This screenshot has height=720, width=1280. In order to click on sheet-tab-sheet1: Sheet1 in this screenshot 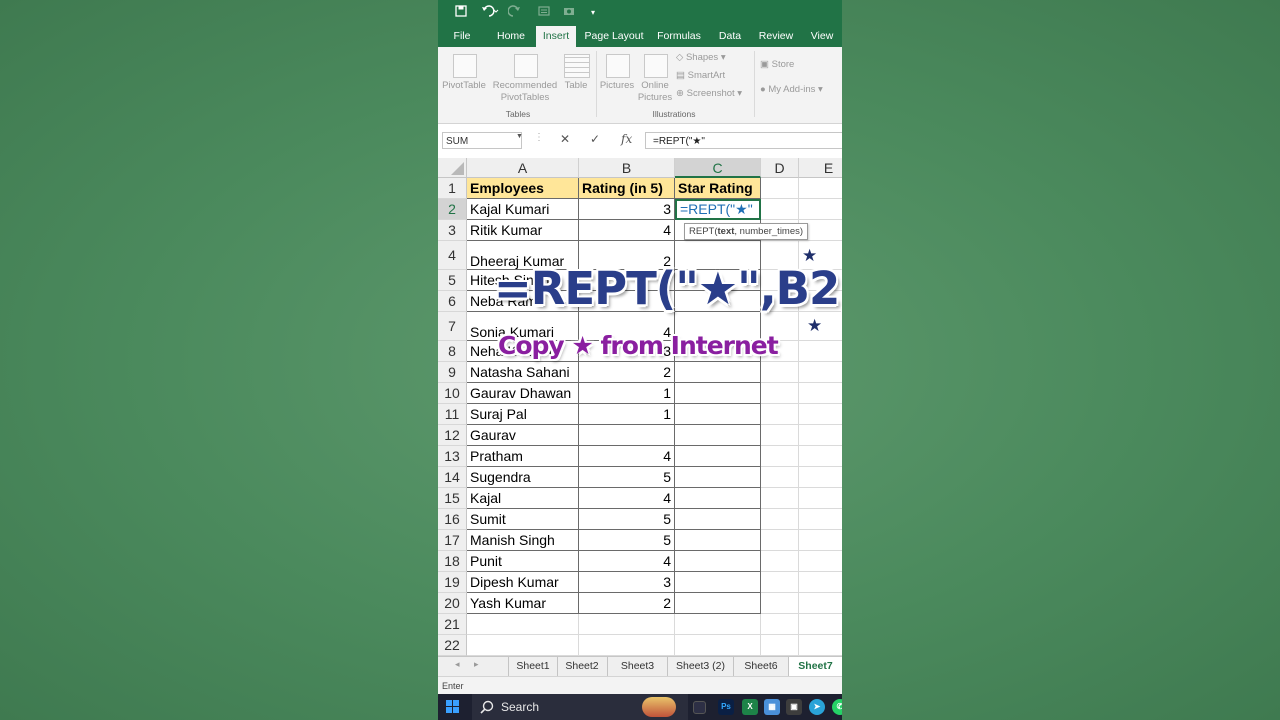, I will do `click(533, 666)`.